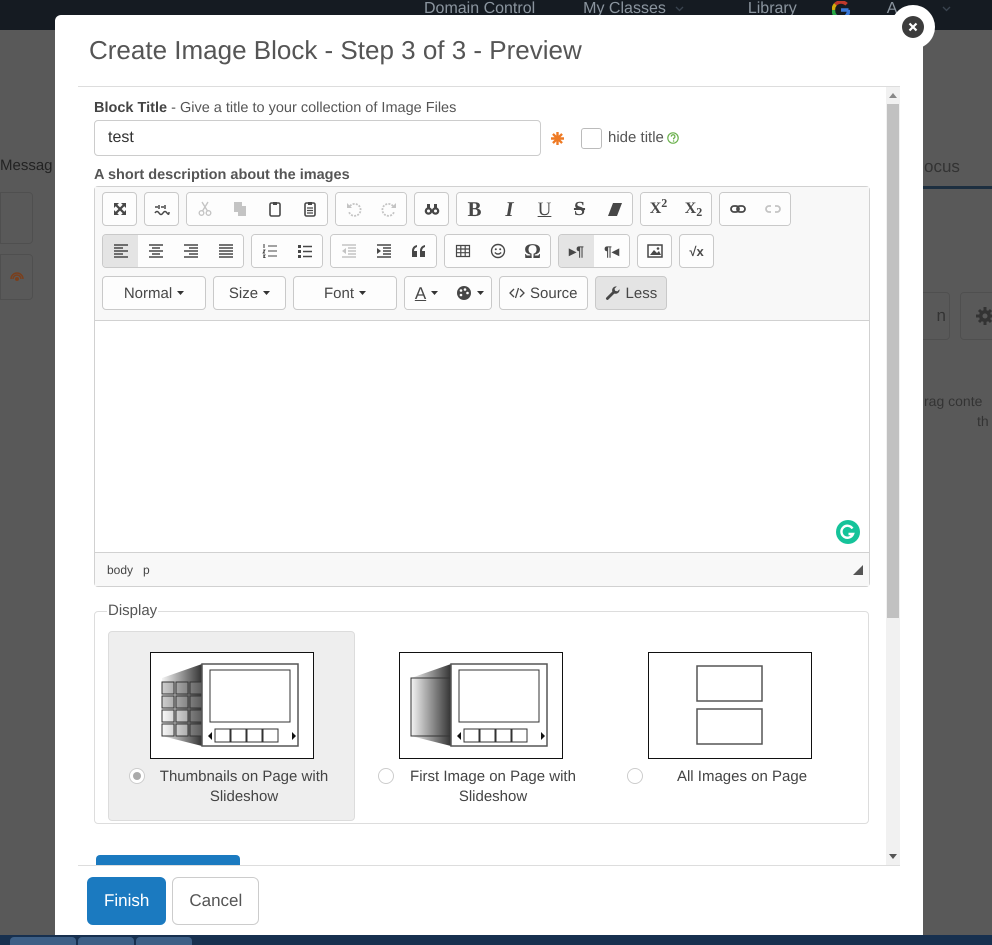 This screenshot has width=992, height=945. I want to click on scissors-icon, so click(204, 209).